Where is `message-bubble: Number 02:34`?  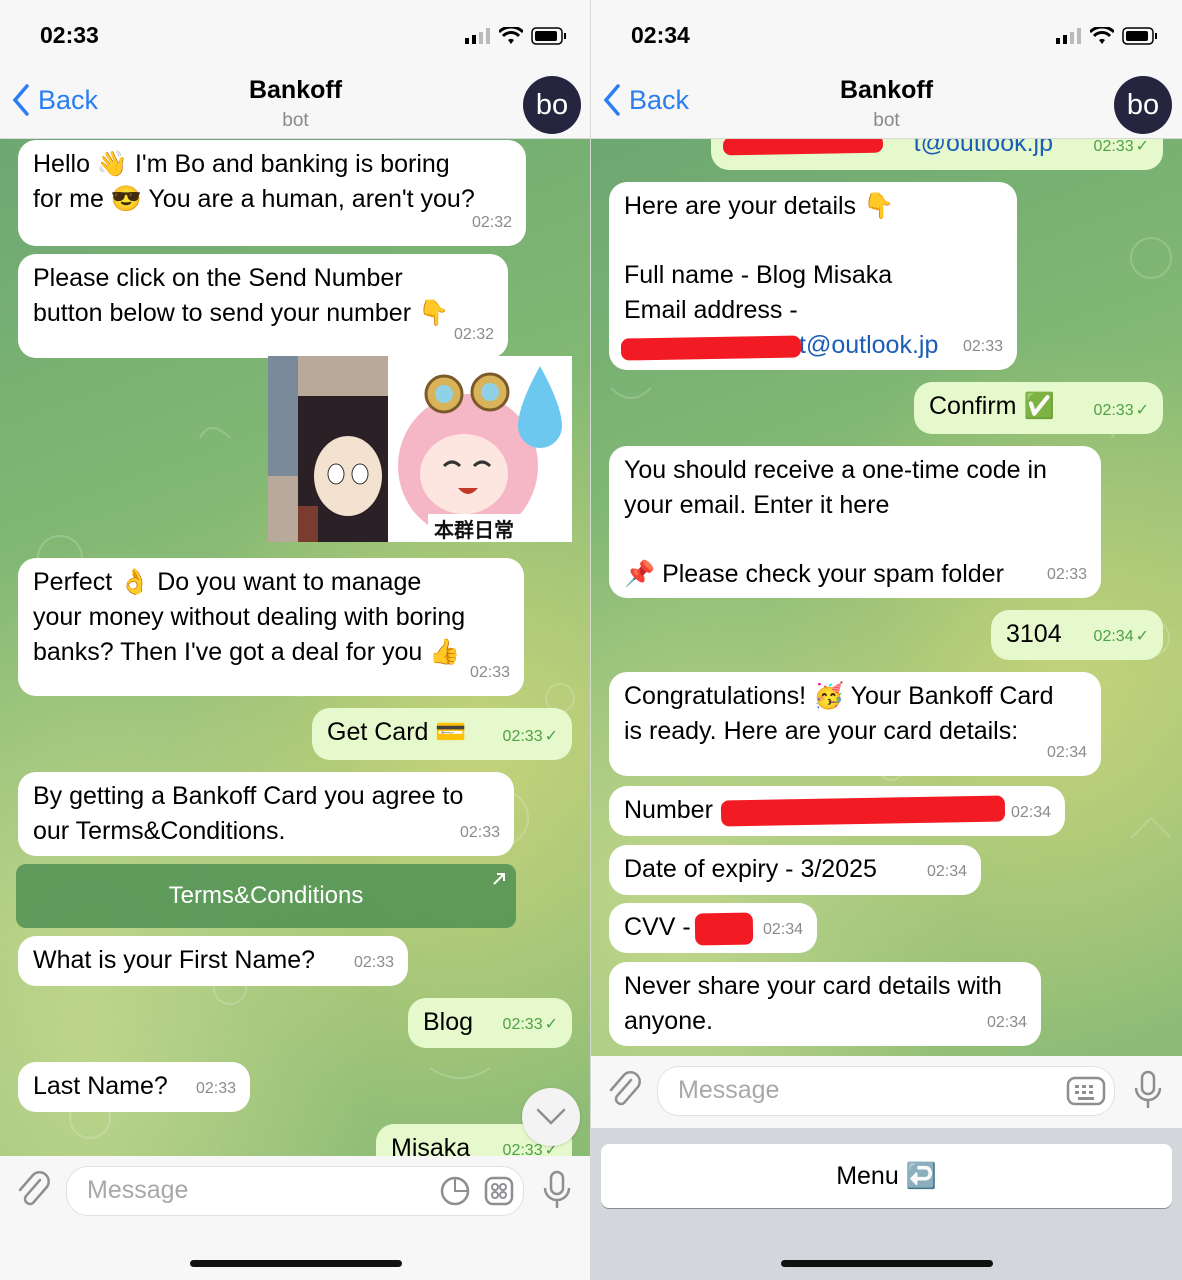
message-bubble: Number 02:34 is located at coordinates (837, 811).